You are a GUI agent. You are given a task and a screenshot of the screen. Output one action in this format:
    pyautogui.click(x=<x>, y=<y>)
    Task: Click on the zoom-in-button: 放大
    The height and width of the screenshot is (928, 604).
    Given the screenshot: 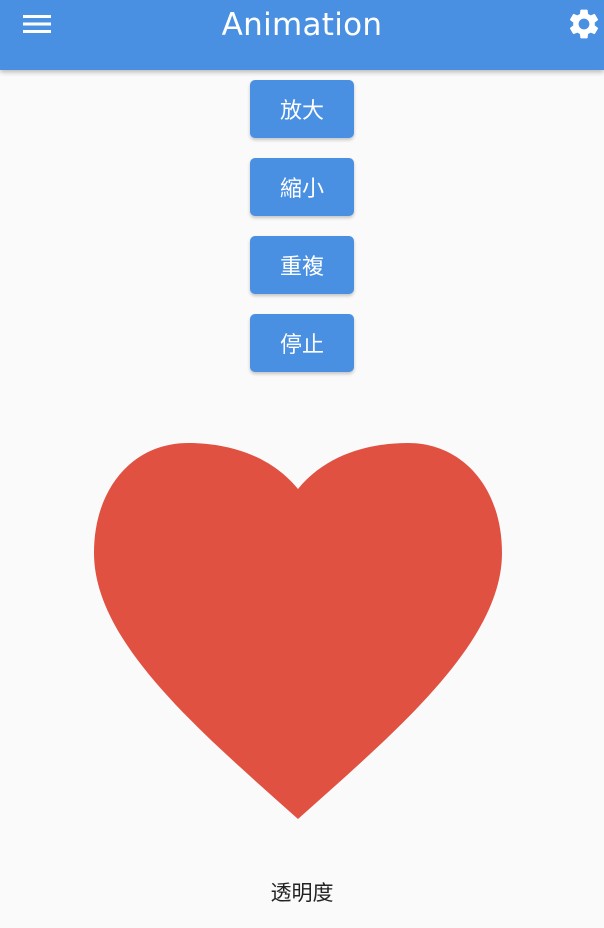 What is the action you would take?
    pyautogui.click(x=302, y=109)
    